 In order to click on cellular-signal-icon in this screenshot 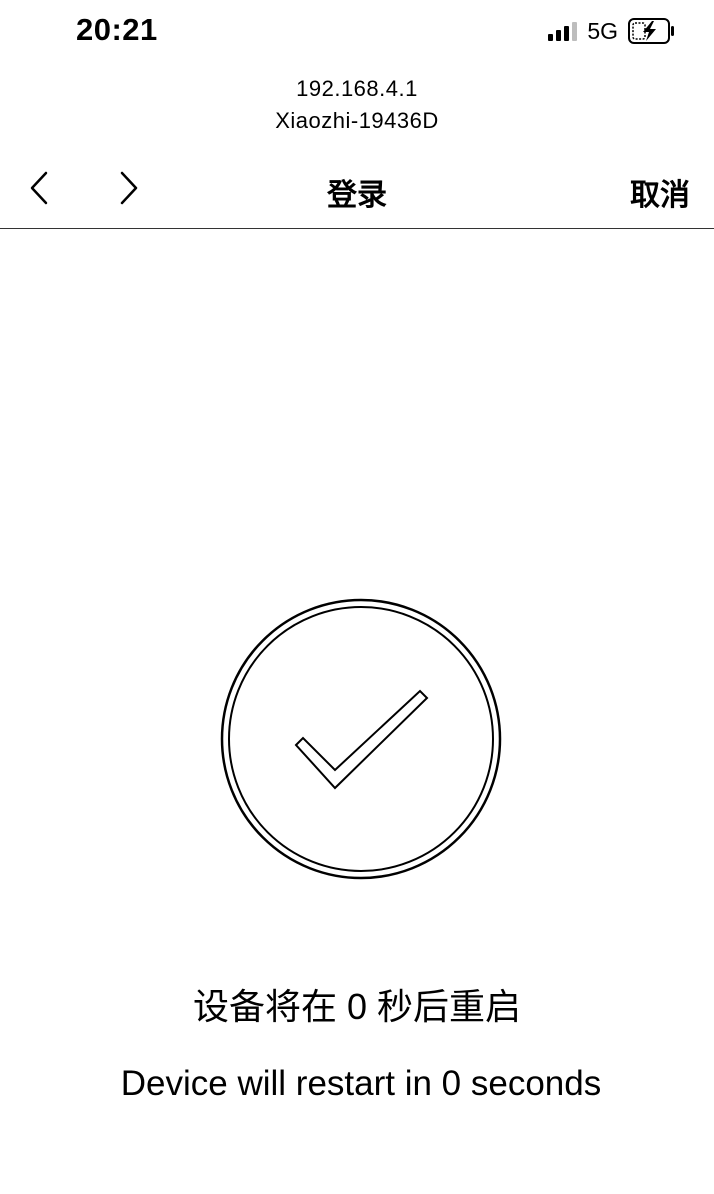, I will do `click(563, 31)`.